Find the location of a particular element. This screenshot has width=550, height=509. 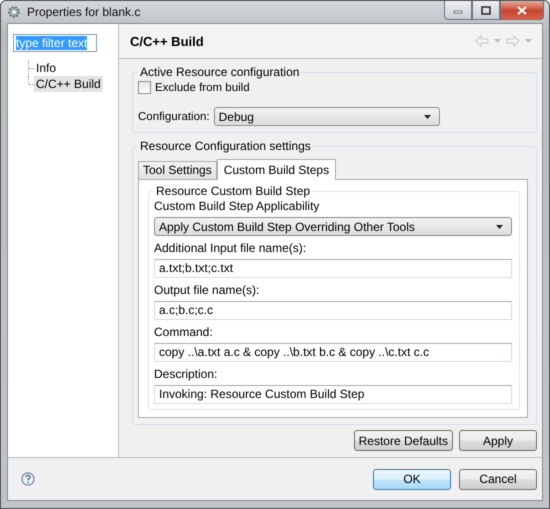

tree-item: C/C++ Build is located at coordinates (68, 84).